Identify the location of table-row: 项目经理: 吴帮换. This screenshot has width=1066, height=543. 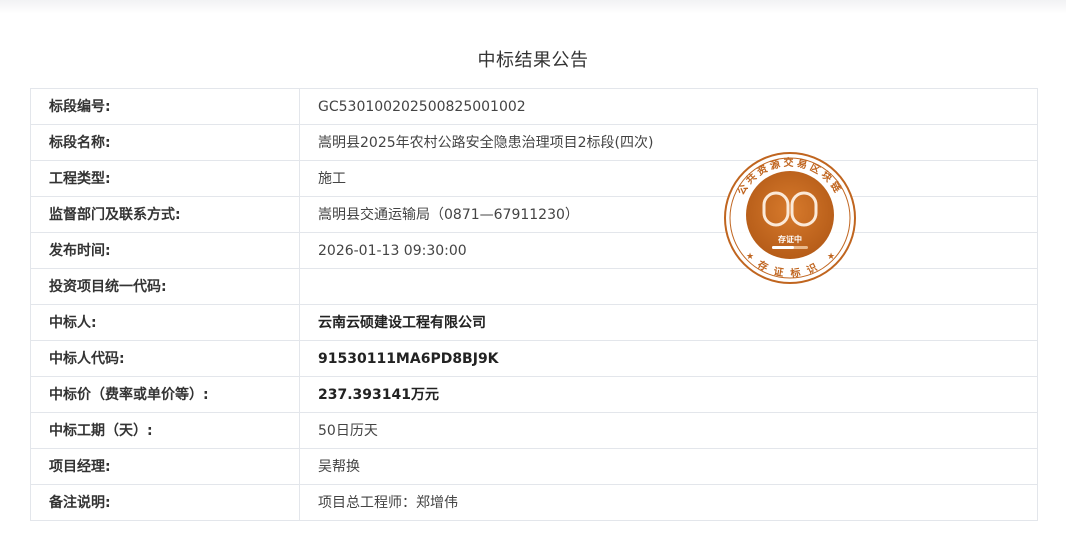
(534, 466).